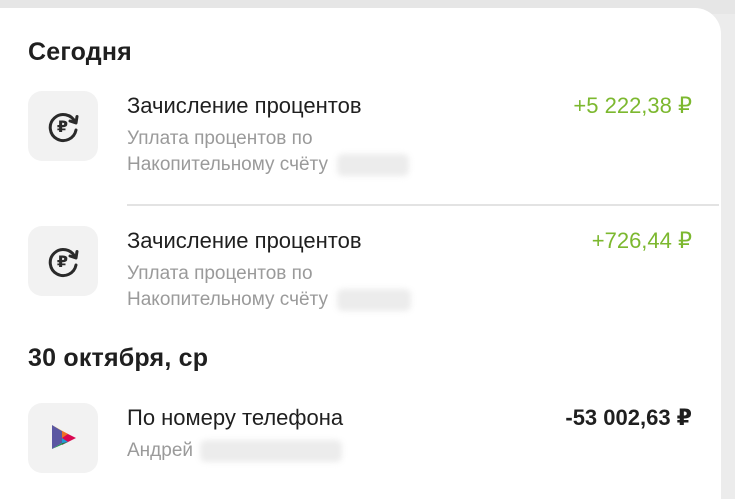  What do you see at coordinates (160, 450) in the screenshot?
I see `operation-counterparty: Андрей` at bounding box center [160, 450].